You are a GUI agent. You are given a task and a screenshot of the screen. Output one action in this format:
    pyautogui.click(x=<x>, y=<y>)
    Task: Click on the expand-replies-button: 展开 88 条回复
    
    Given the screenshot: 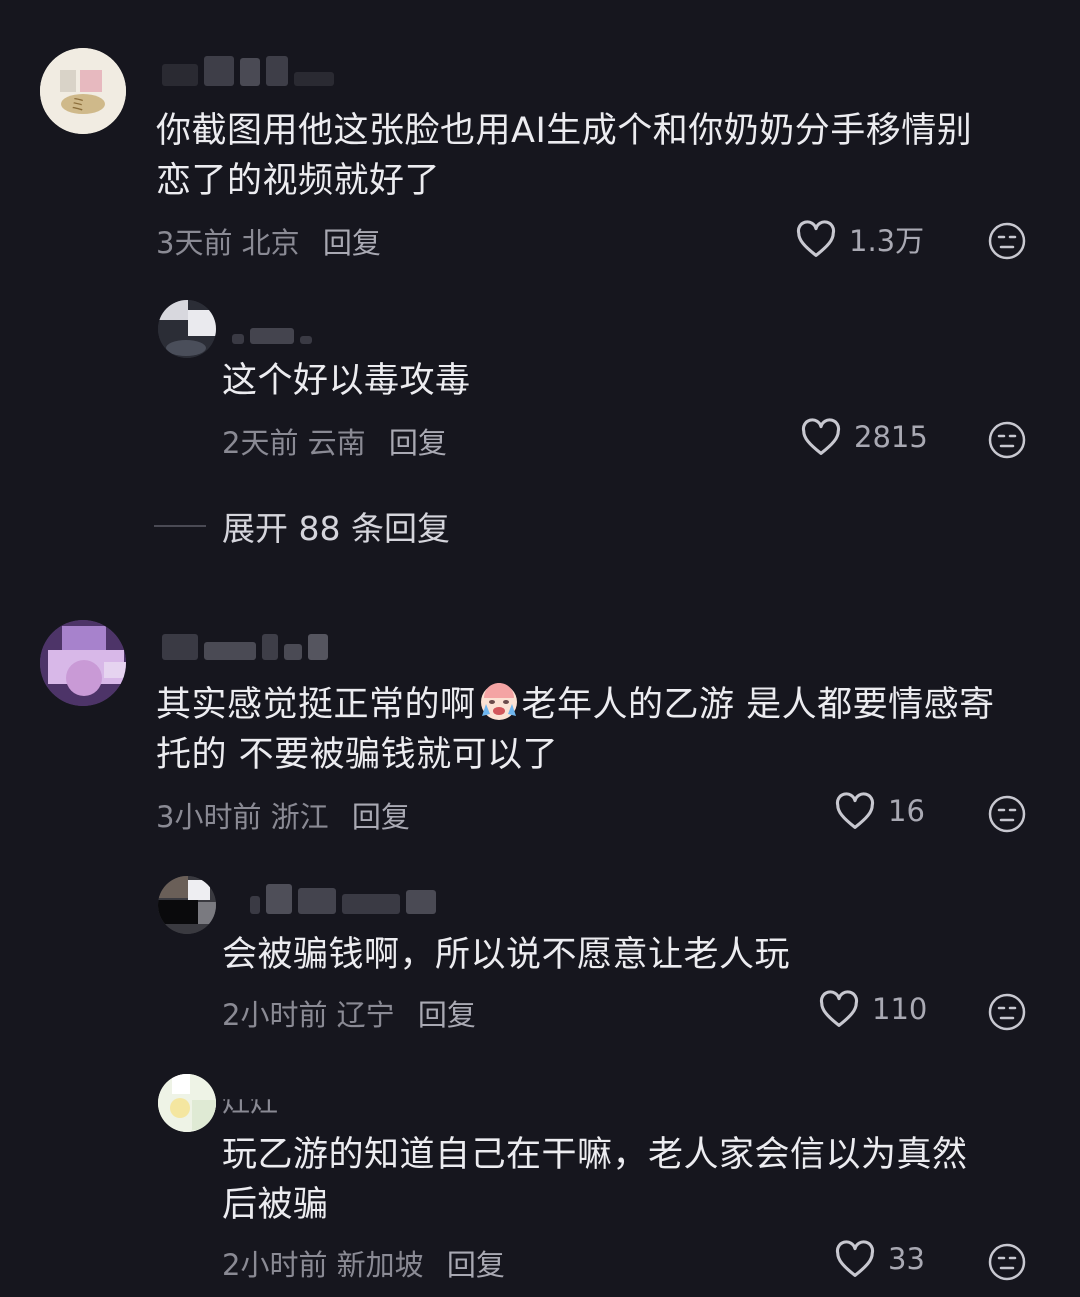 What is the action you would take?
    pyautogui.click(x=302, y=526)
    